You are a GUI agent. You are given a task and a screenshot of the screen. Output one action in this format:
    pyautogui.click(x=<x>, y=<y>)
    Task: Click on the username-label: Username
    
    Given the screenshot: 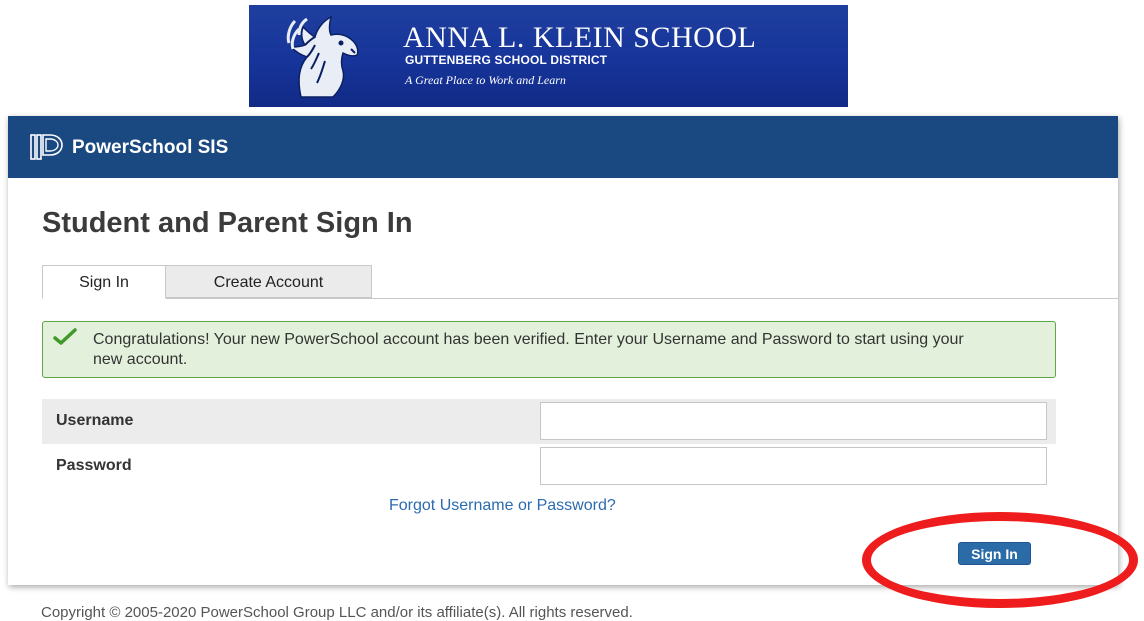 What is the action you would take?
    pyautogui.click(x=95, y=420)
    